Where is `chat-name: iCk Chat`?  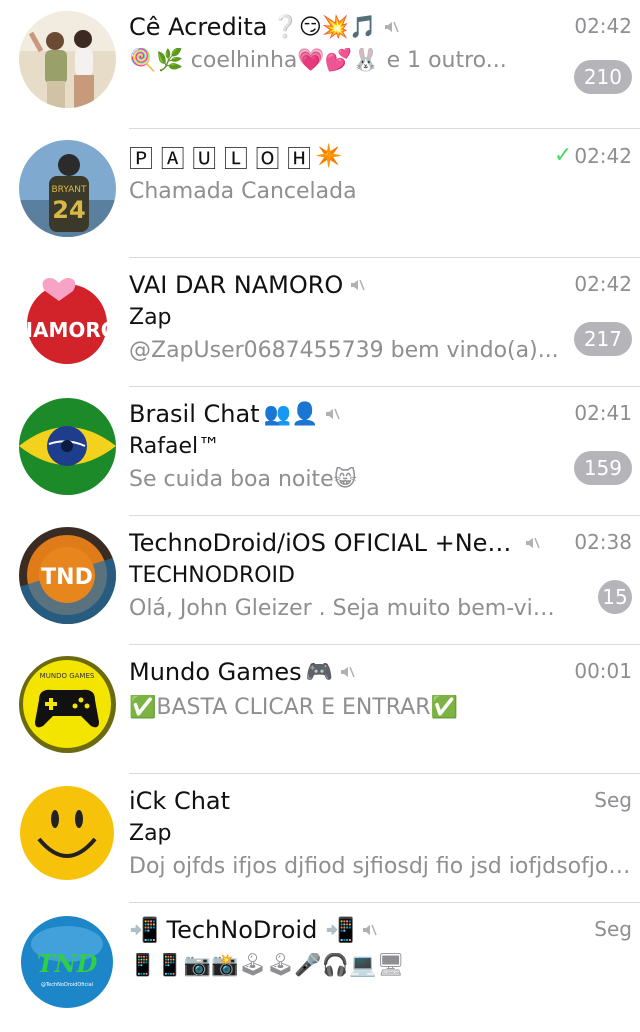 chat-name: iCk Chat is located at coordinates (180, 801).